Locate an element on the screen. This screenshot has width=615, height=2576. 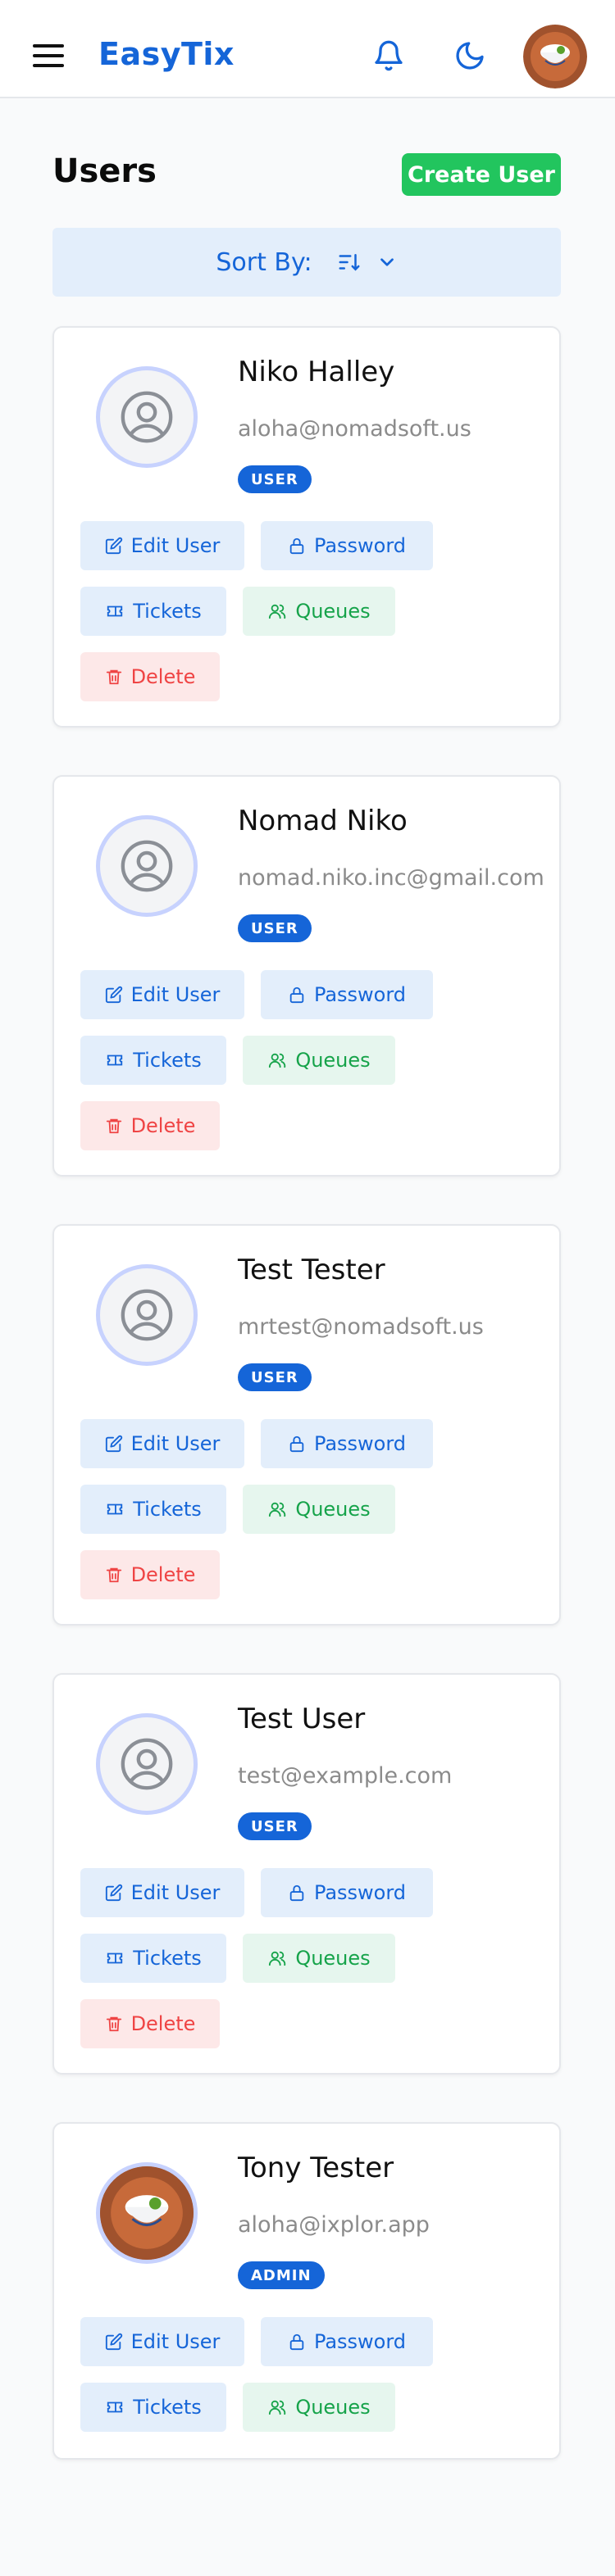
user-email: mrtest@nomadsoft.us is located at coordinates (361, 1327).